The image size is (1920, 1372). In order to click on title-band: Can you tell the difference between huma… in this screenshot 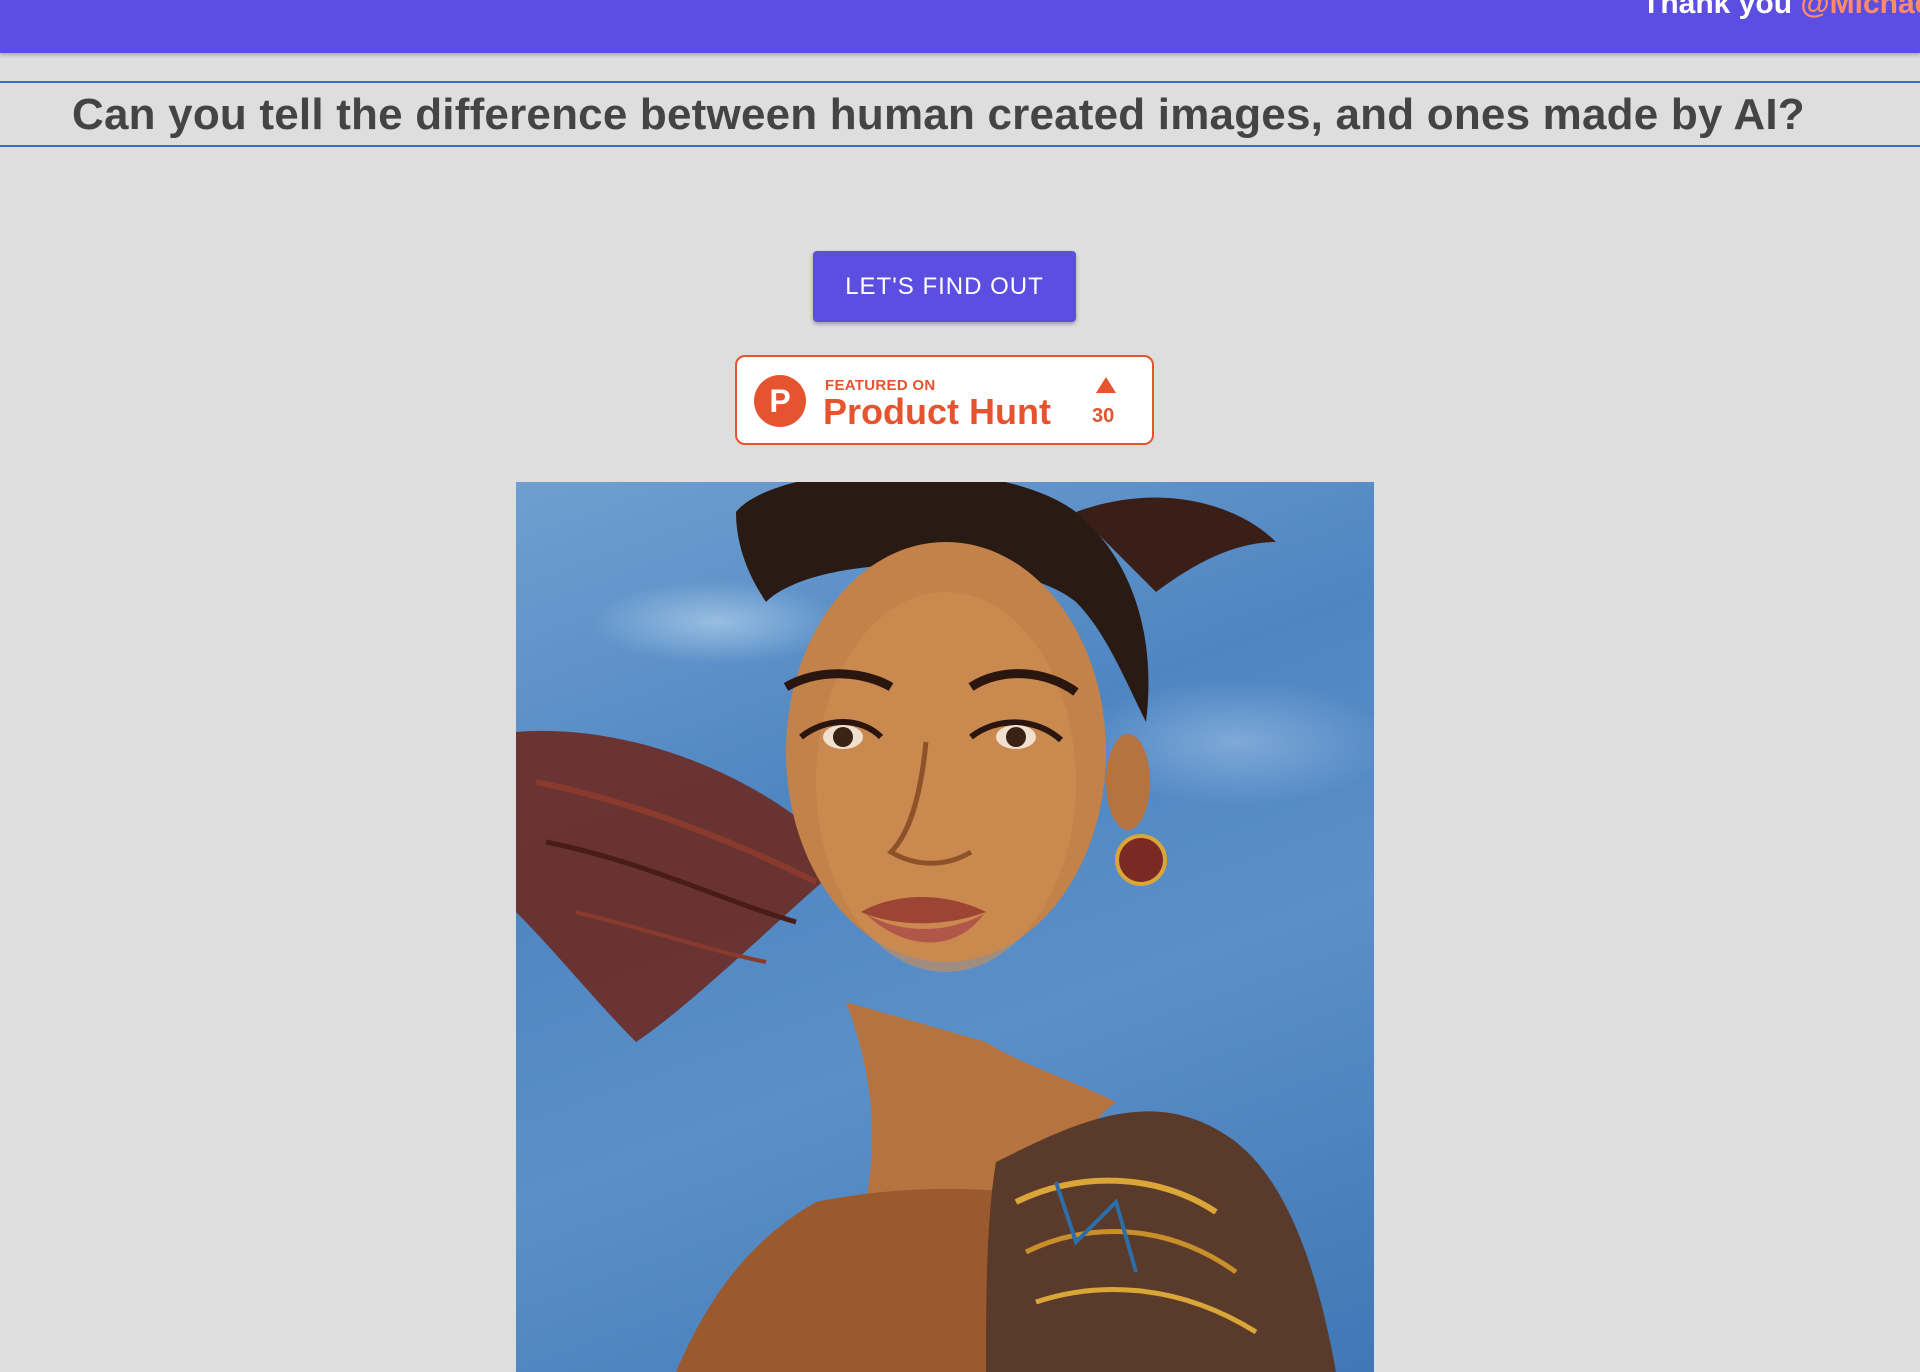, I will do `click(960, 114)`.